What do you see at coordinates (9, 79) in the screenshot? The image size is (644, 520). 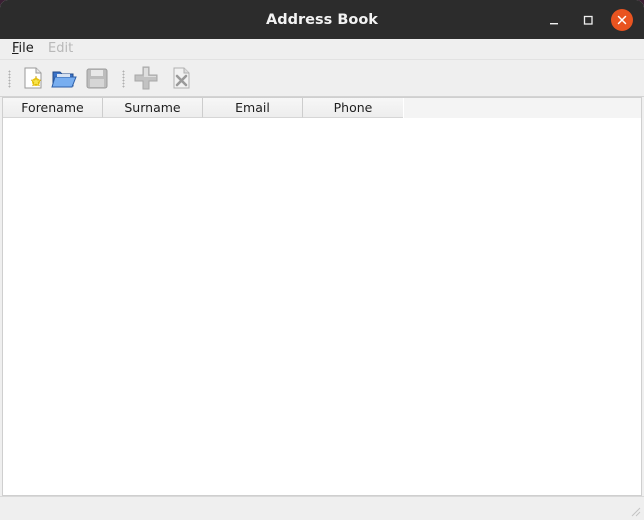 I see `toolbar-grip` at bounding box center [9, 79].